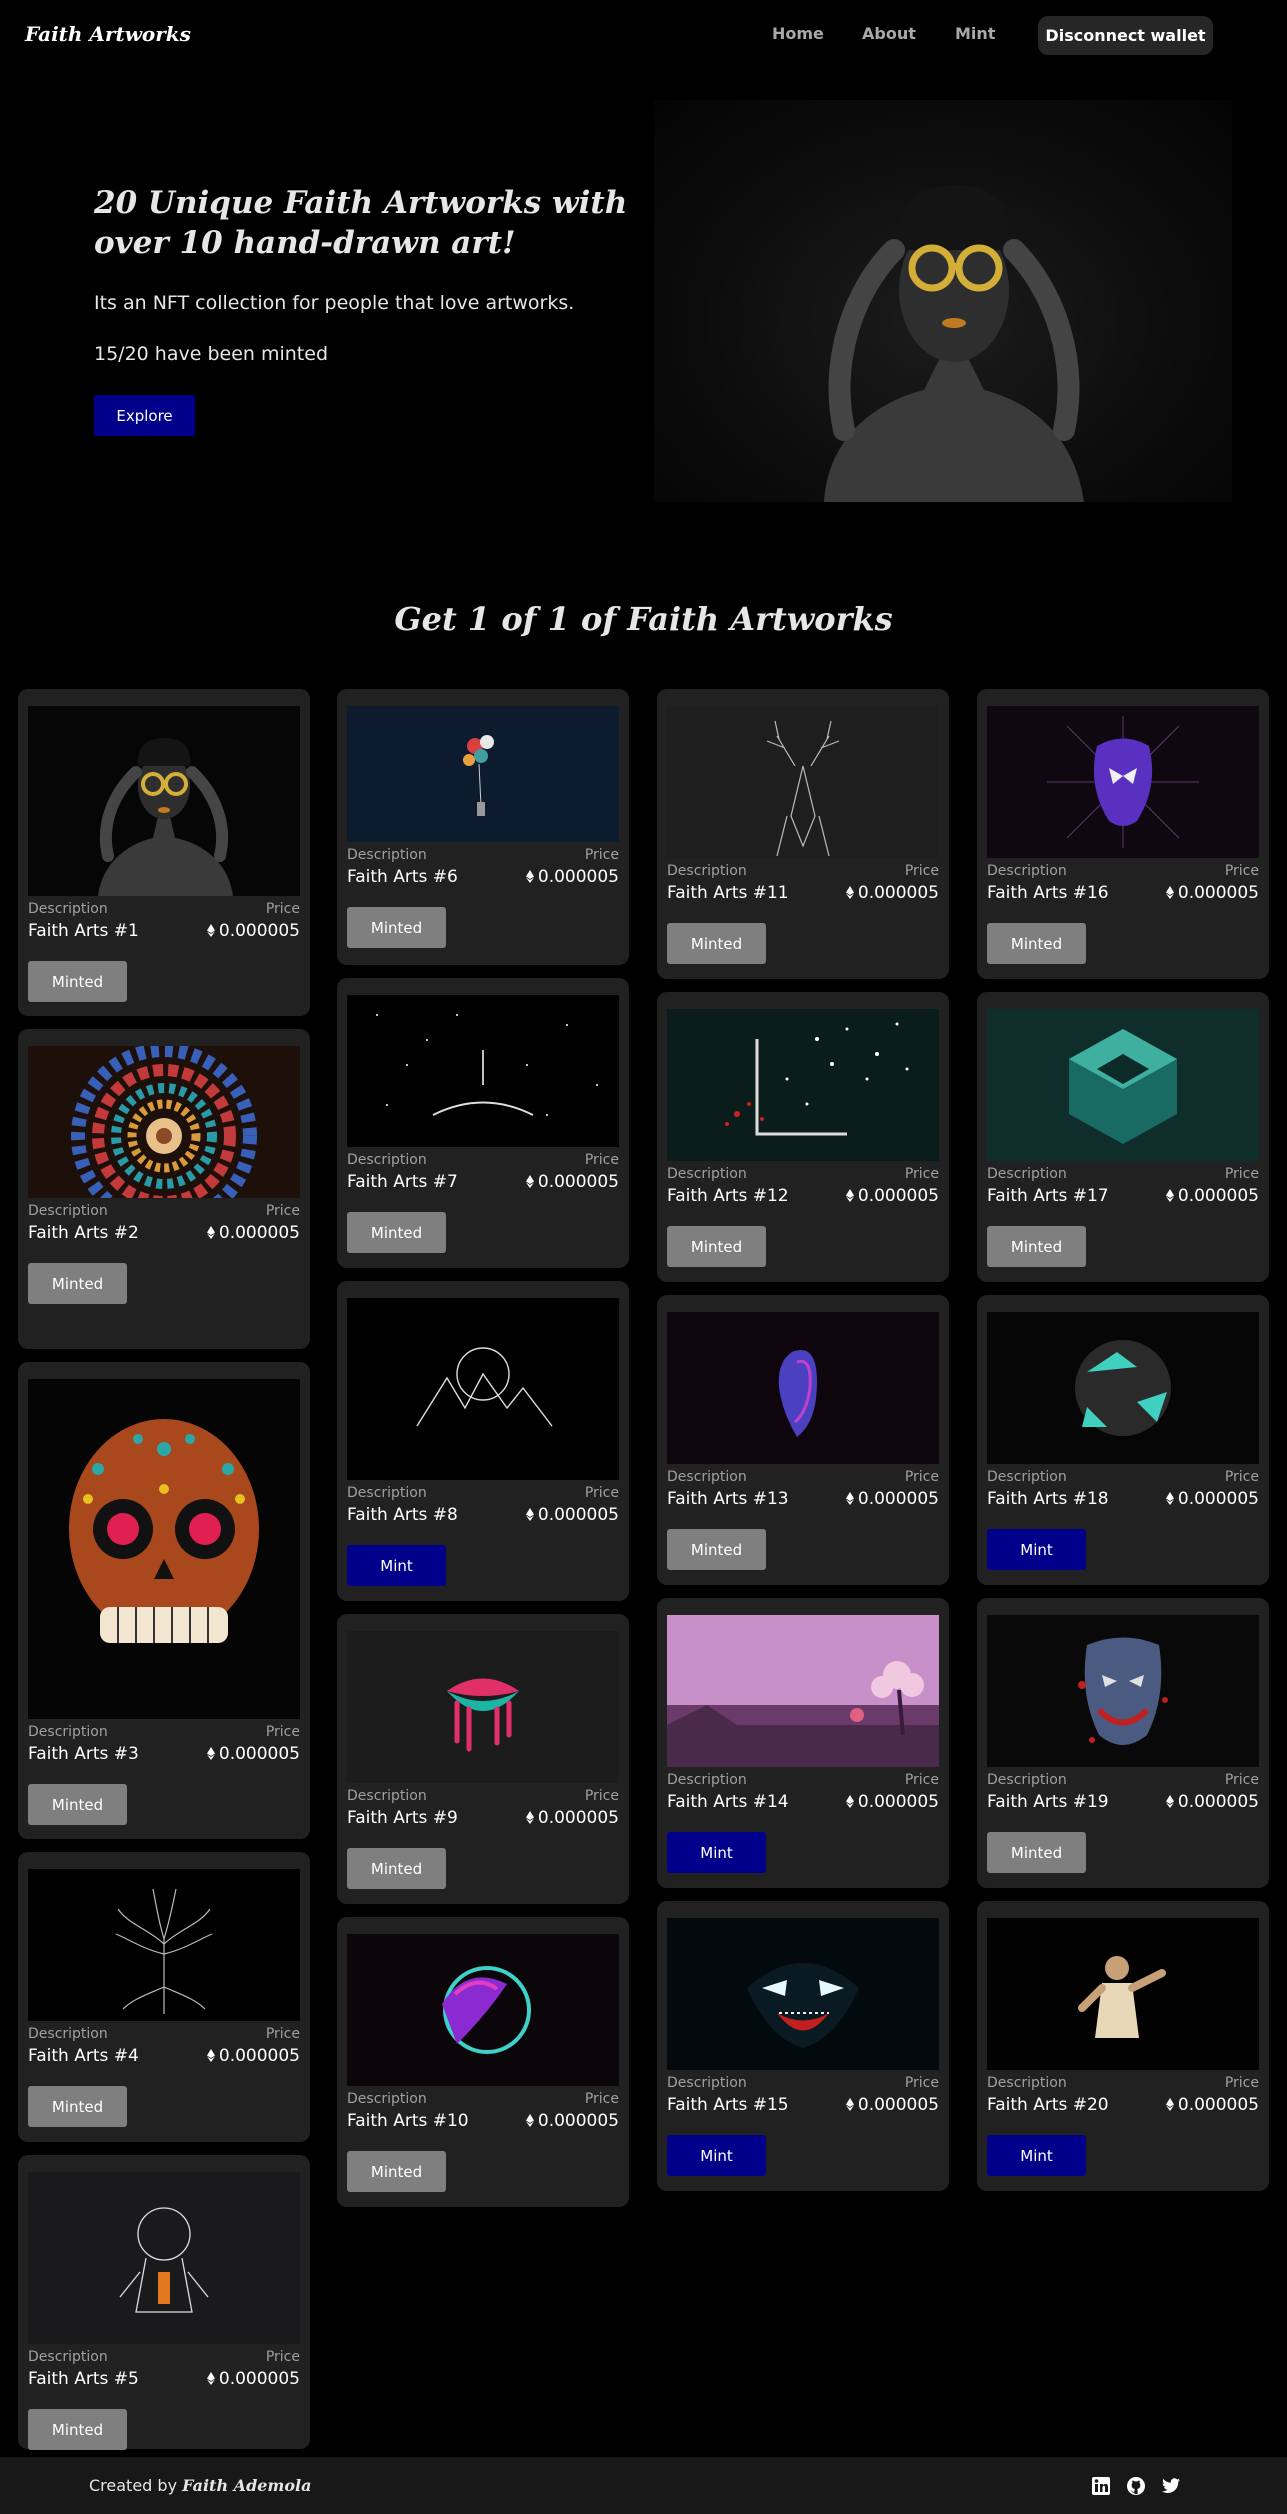  Describe the element at coordinates (728, 1499) in the screenshot. I see `nft-name: Faith Arts #13` at that location.